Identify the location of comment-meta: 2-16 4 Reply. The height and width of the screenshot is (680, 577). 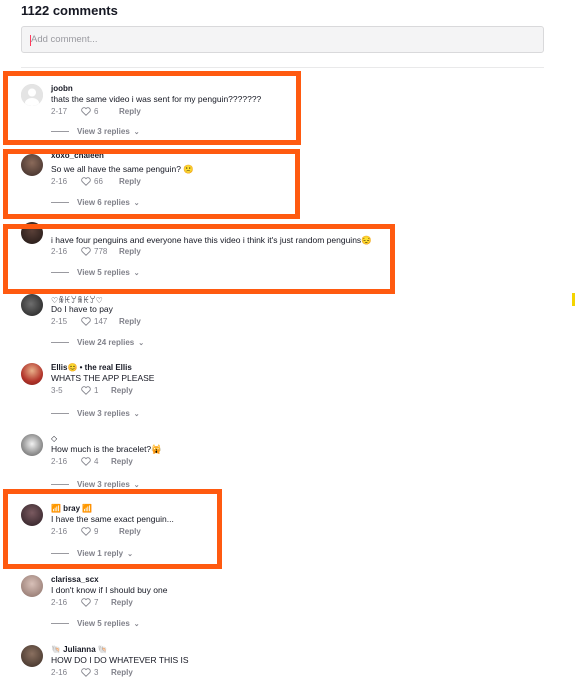
(92, 461).